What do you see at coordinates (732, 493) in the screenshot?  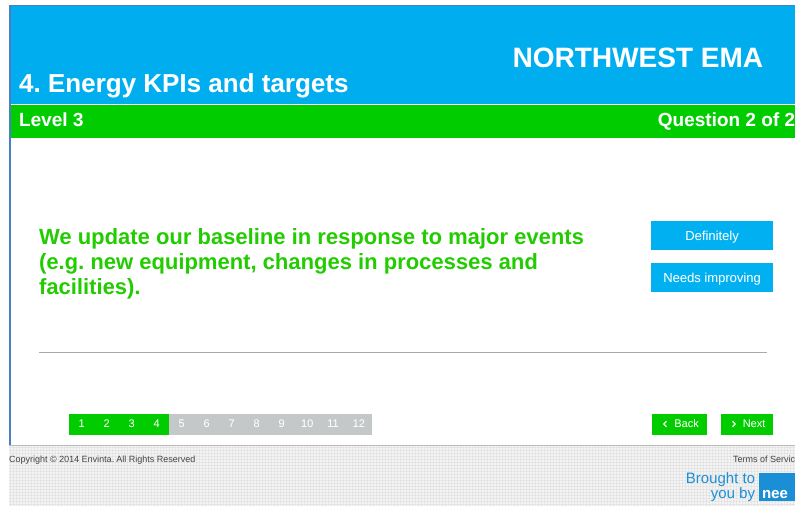 I see `you-by-text: you by` at bounding box center [732, 493].